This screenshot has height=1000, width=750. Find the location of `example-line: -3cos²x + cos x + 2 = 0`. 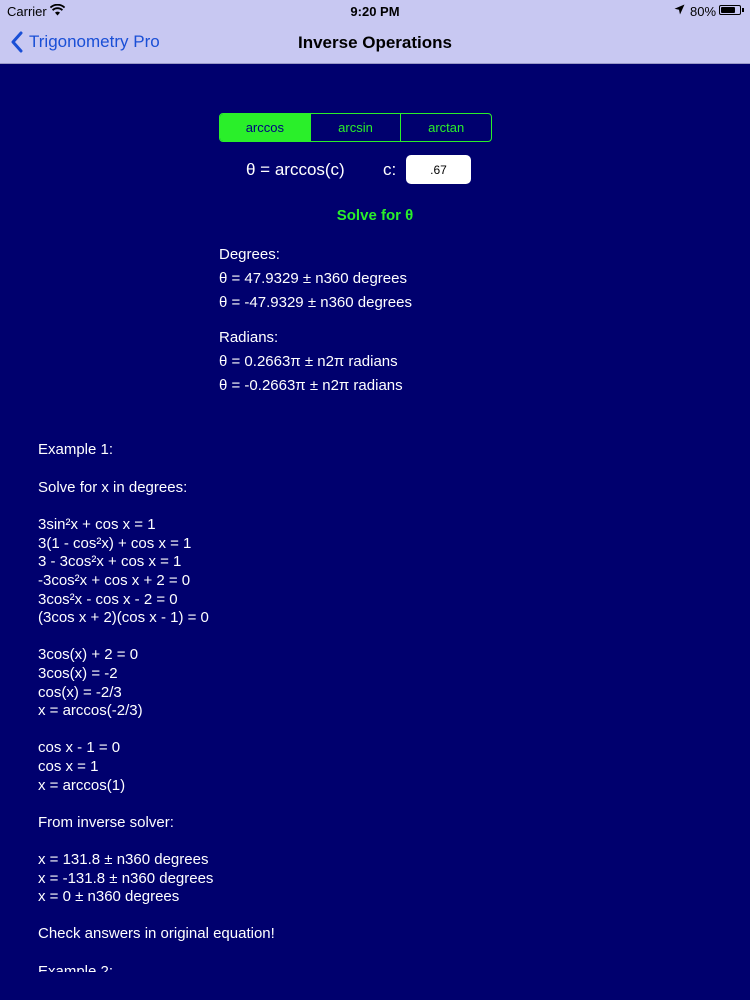

example-line: -3cos²x + cos x + 2 = 0 is located at coordinates (114, 580).